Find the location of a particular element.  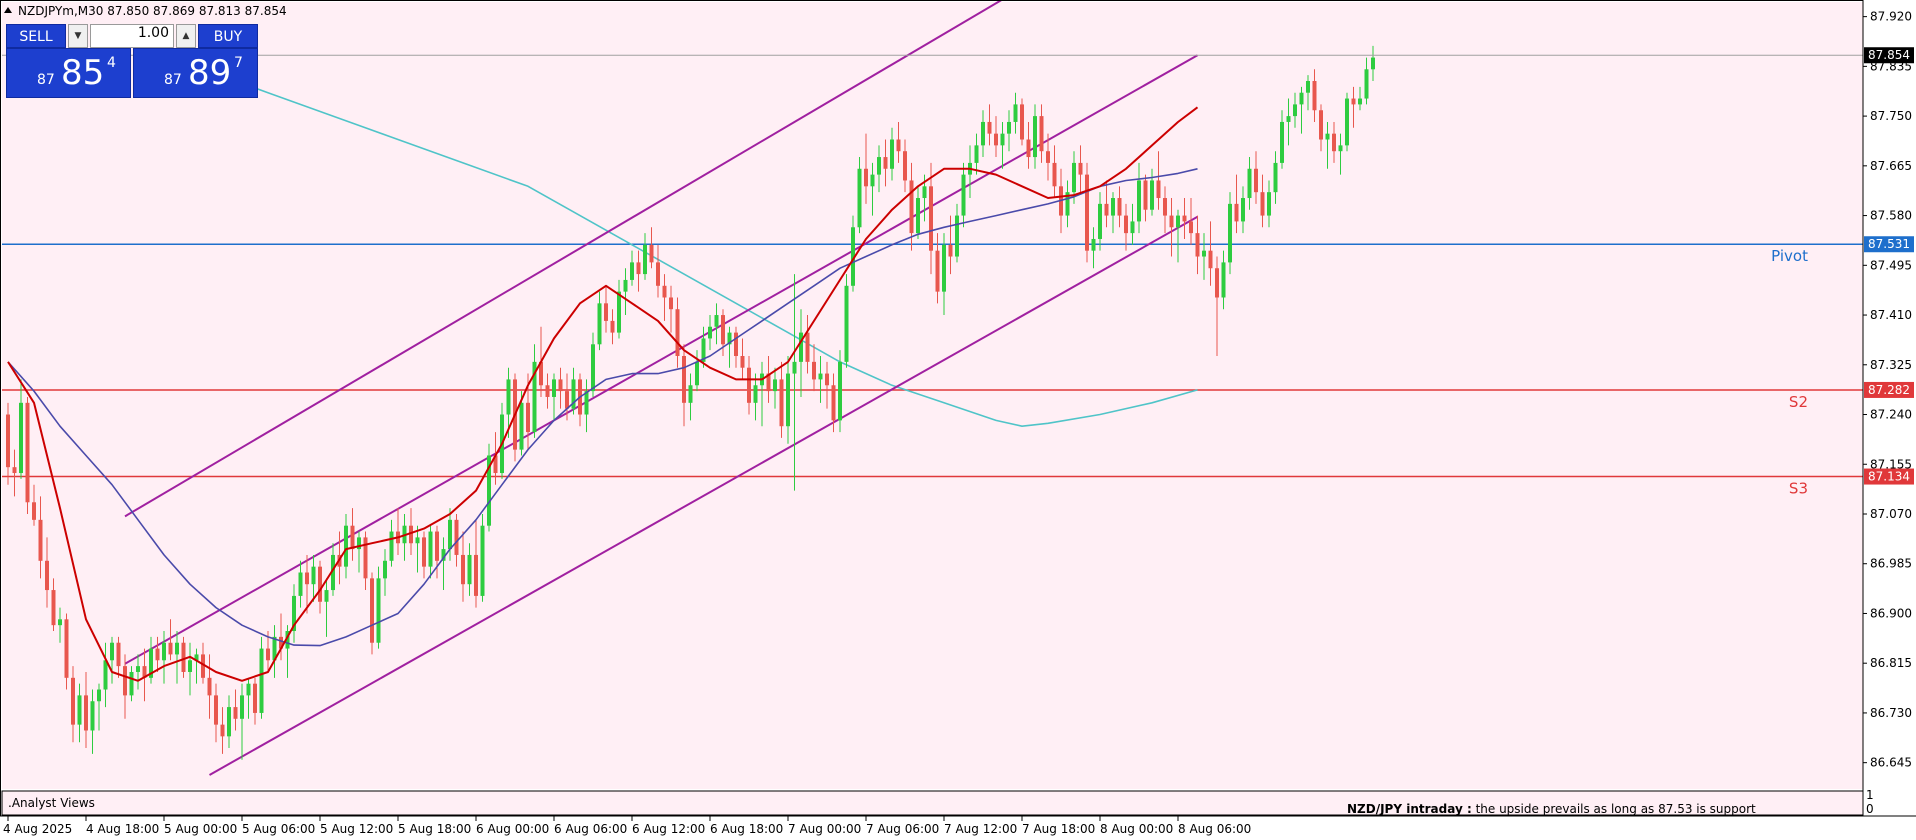

level-price-label-s2: 87.282 is located at coordinates (1889, 390).